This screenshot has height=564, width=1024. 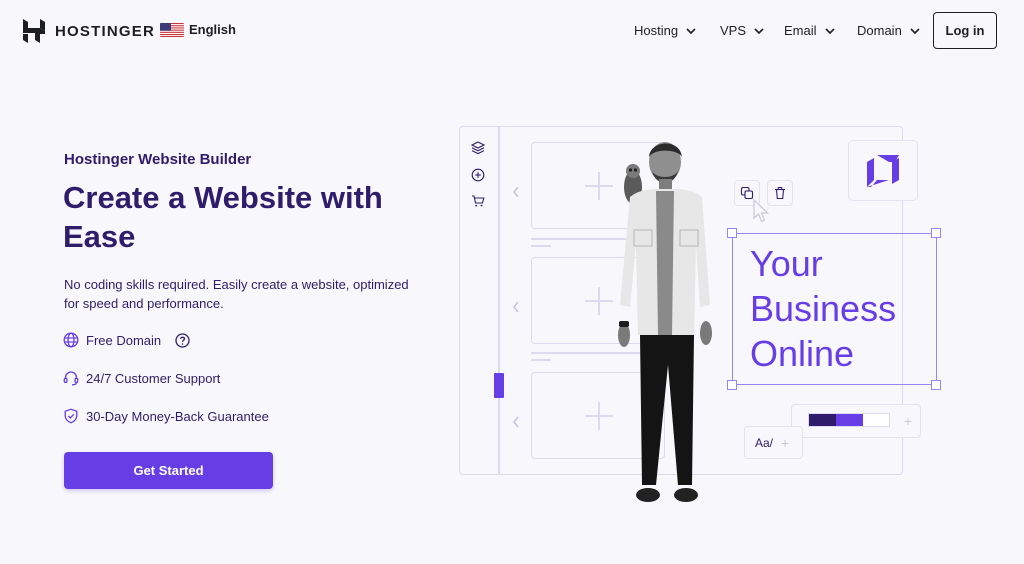 I want to click on canvas-headline: Your Business Online, so click(x=823, y=308).